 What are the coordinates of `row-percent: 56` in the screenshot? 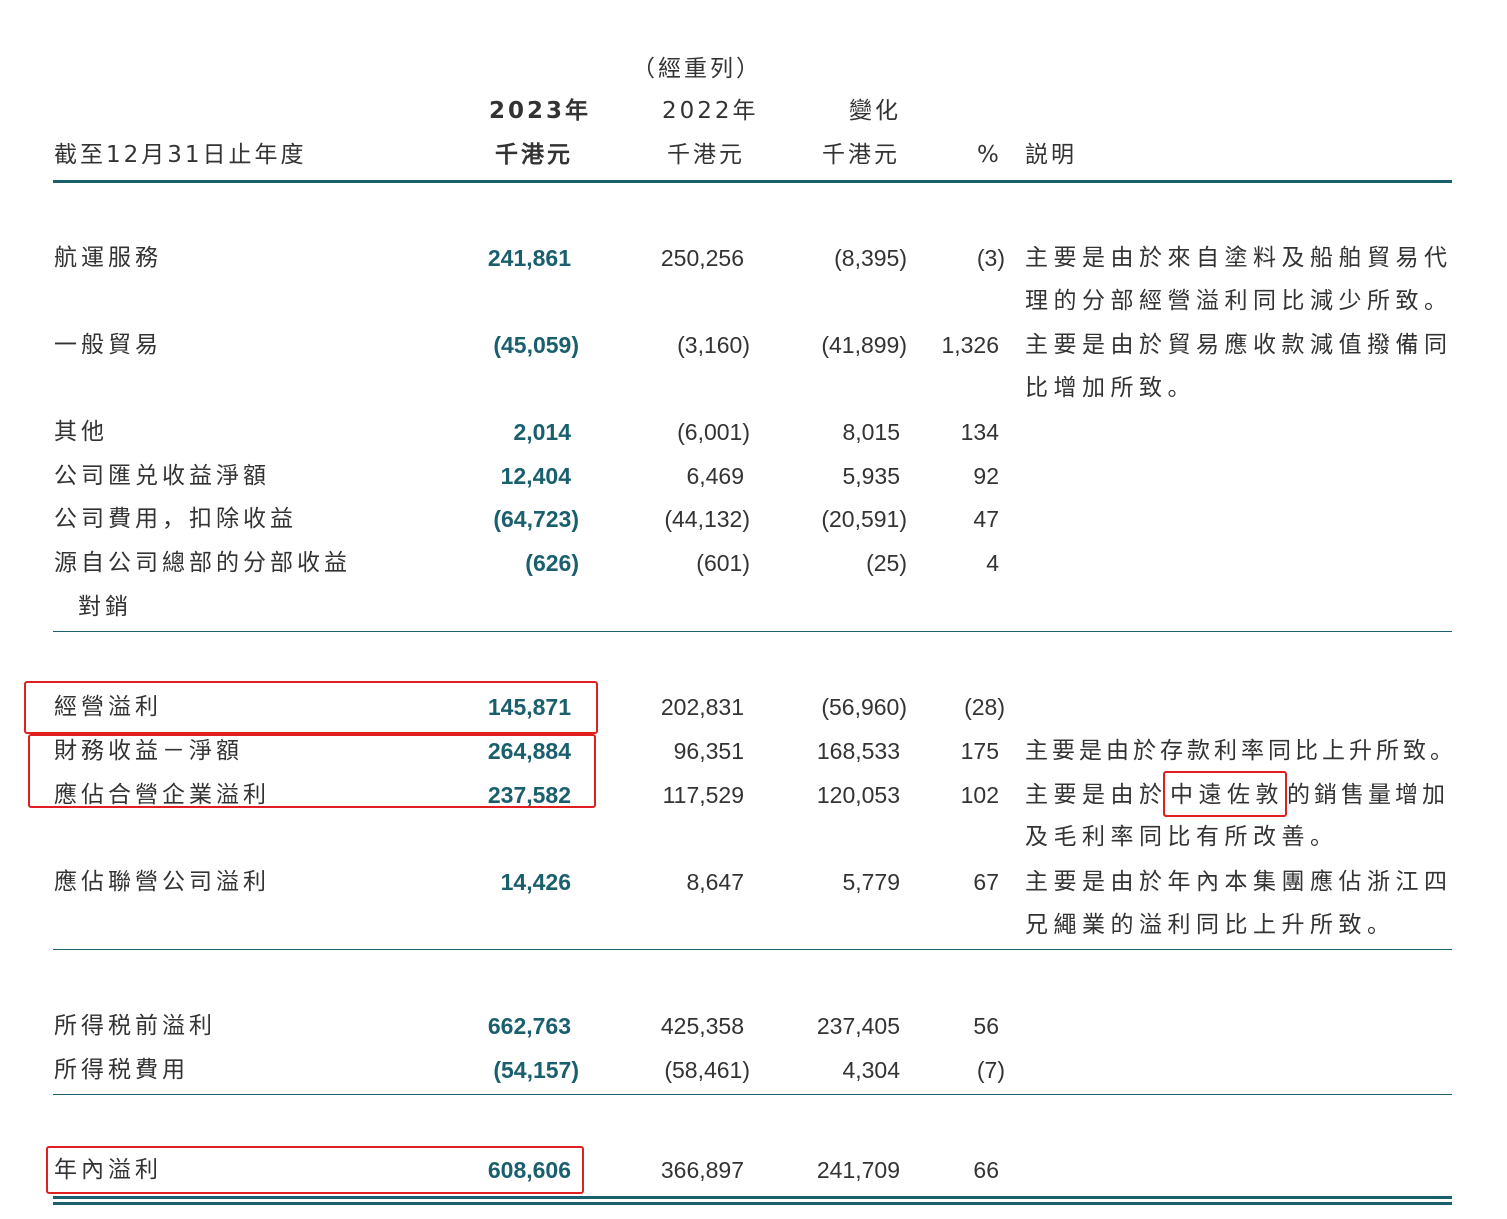 It's located at (986, 1026).